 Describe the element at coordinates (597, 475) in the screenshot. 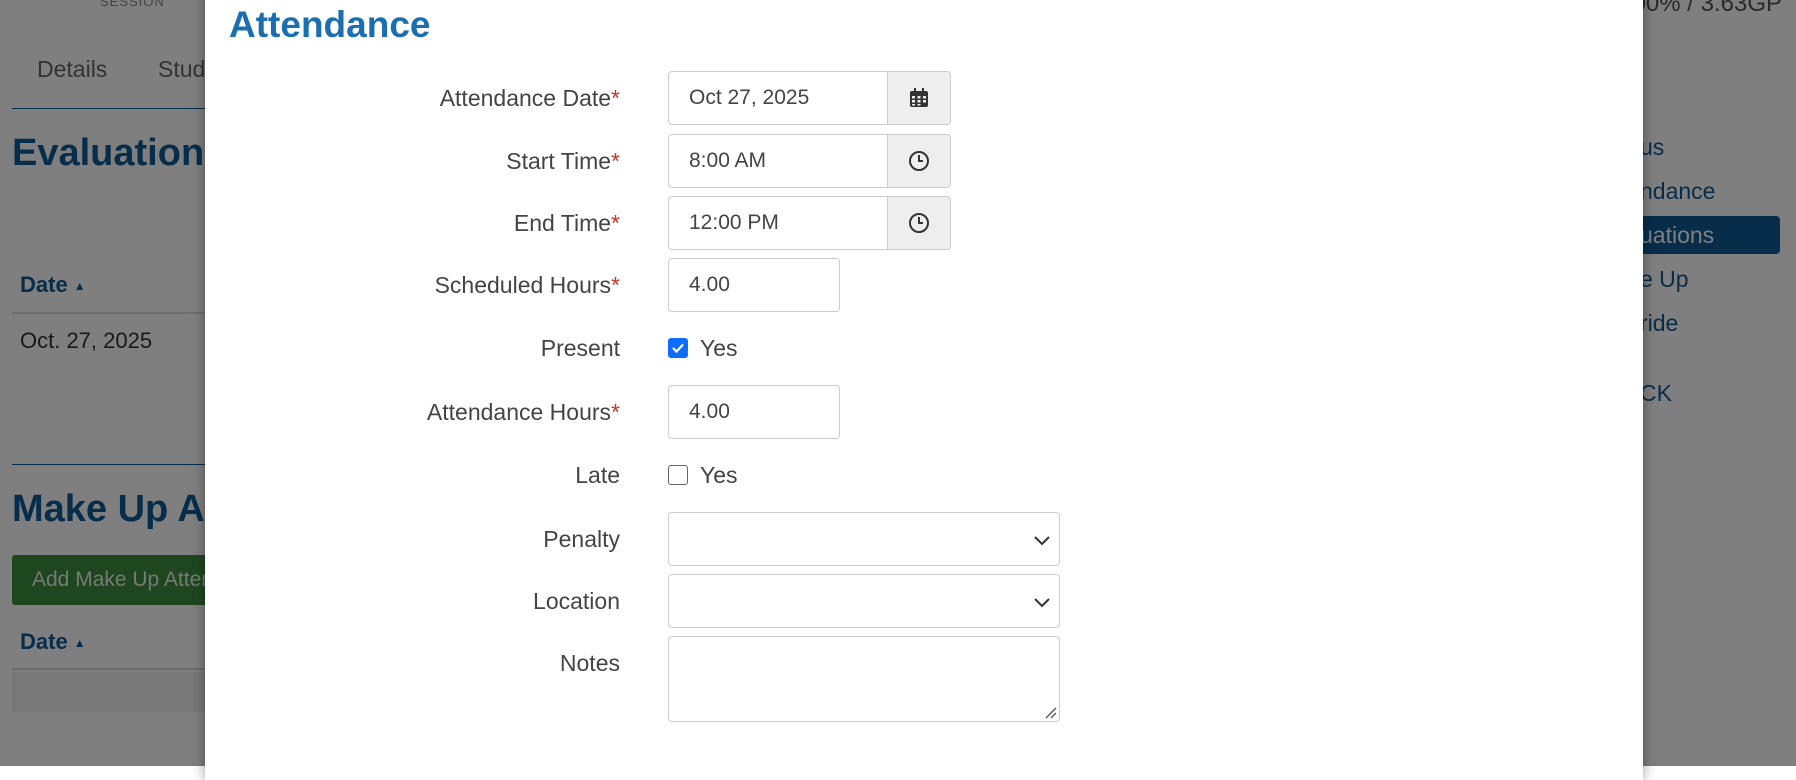

I see `late-label: Late` at that location.